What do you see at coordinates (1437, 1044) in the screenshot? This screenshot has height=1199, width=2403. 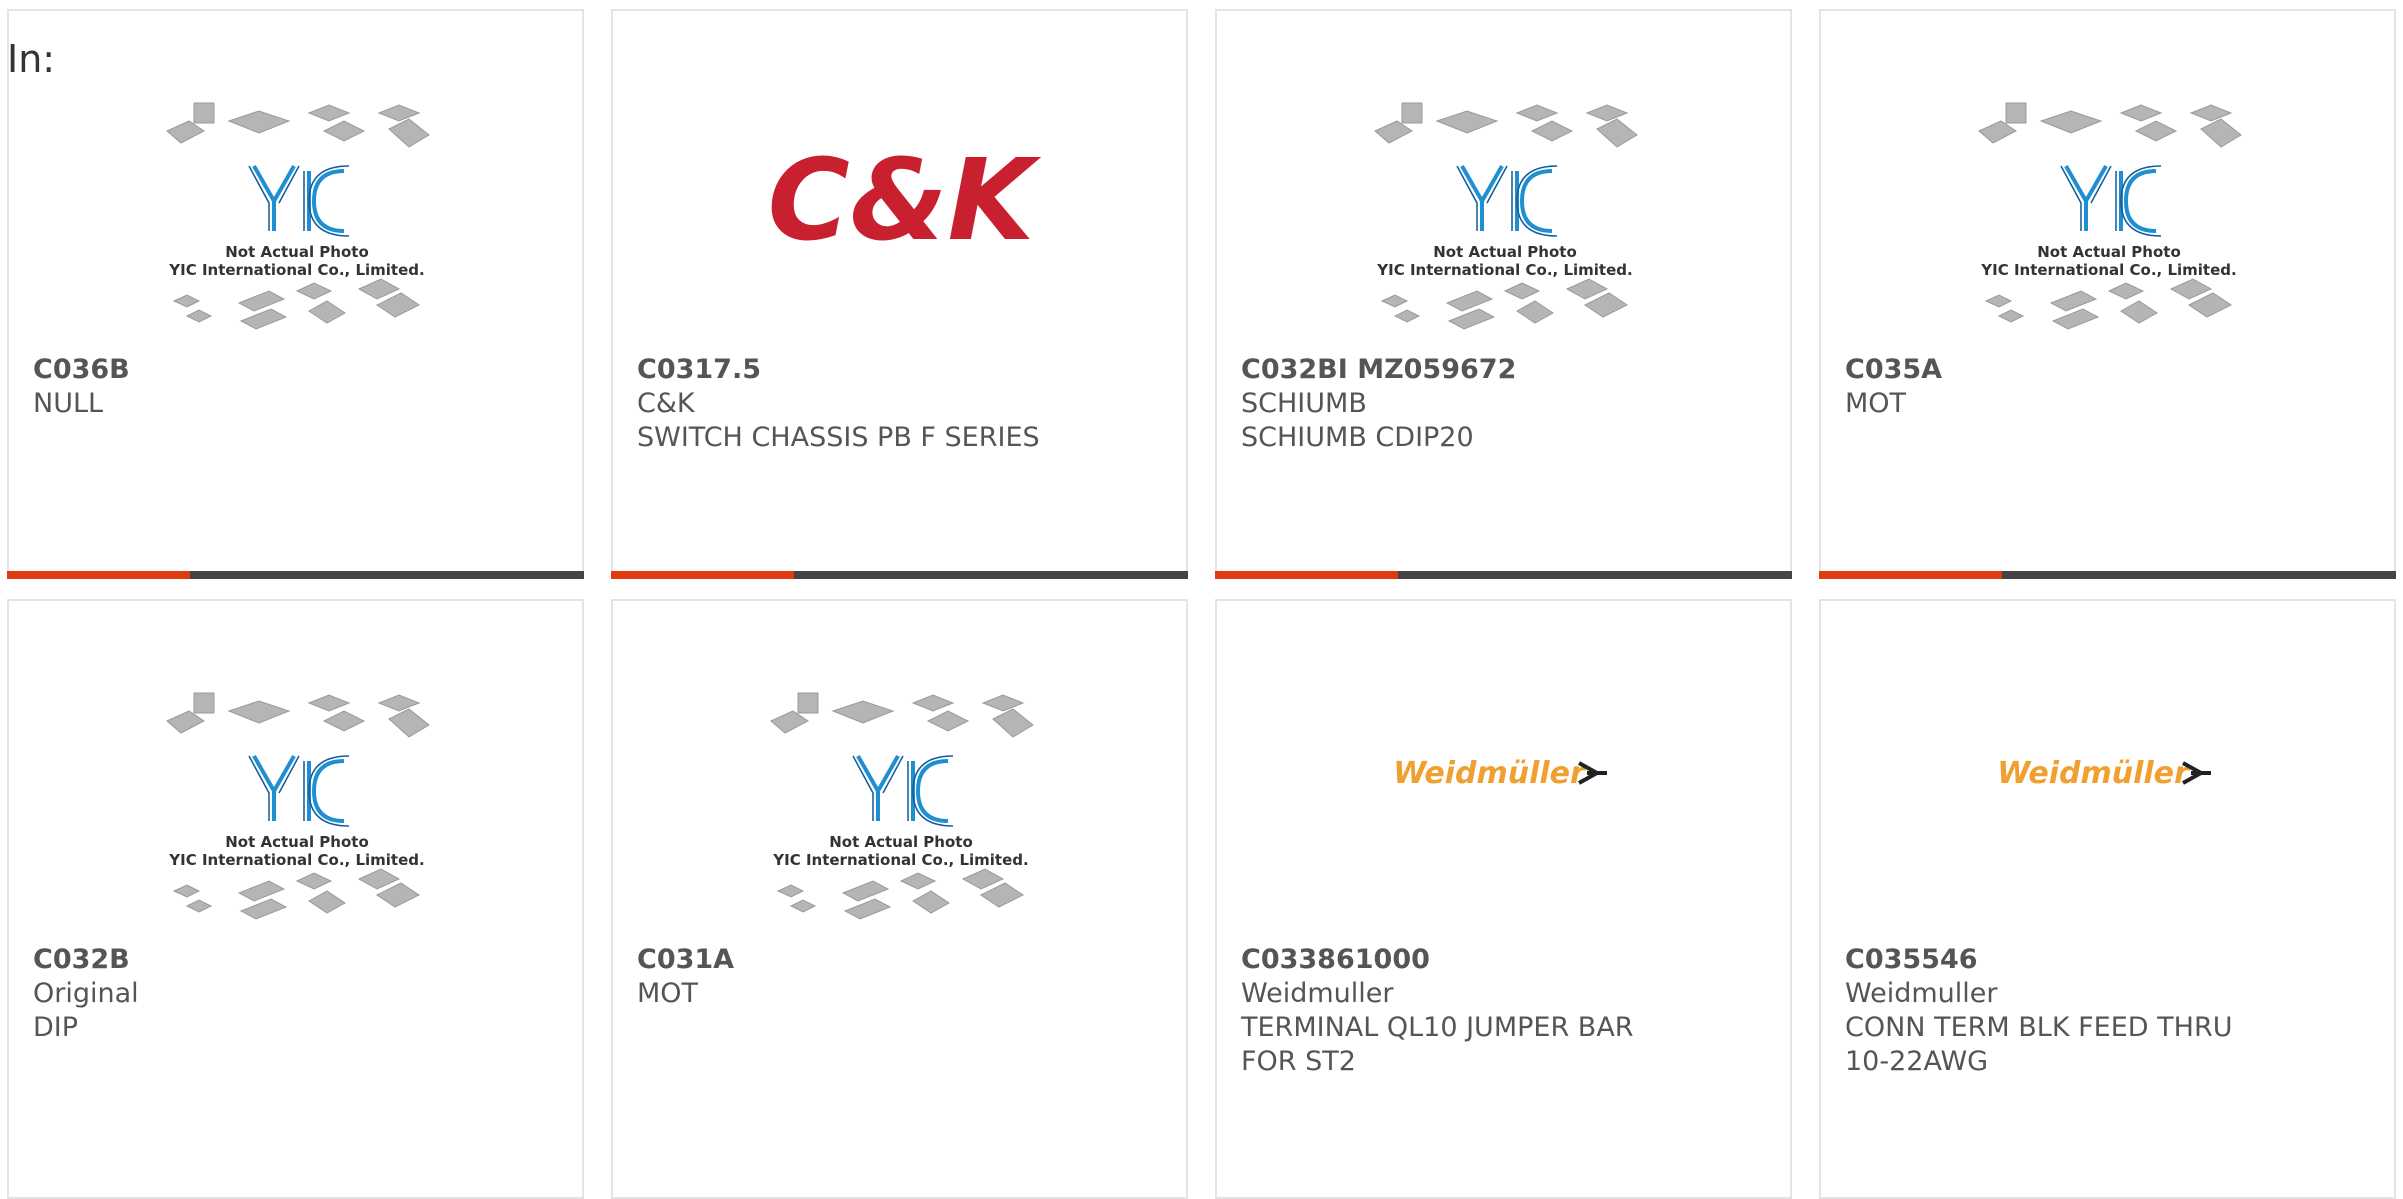 I see `description: TERMINAL QL10 JUMPER BAR FOR ST2` at bounding box center [1437, 1044].